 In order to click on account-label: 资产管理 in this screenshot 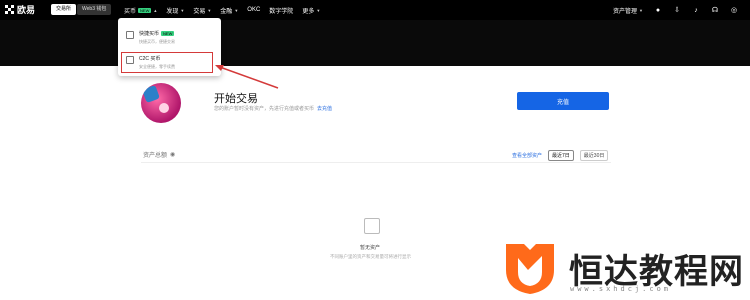, I will do `click(625, 11)`.